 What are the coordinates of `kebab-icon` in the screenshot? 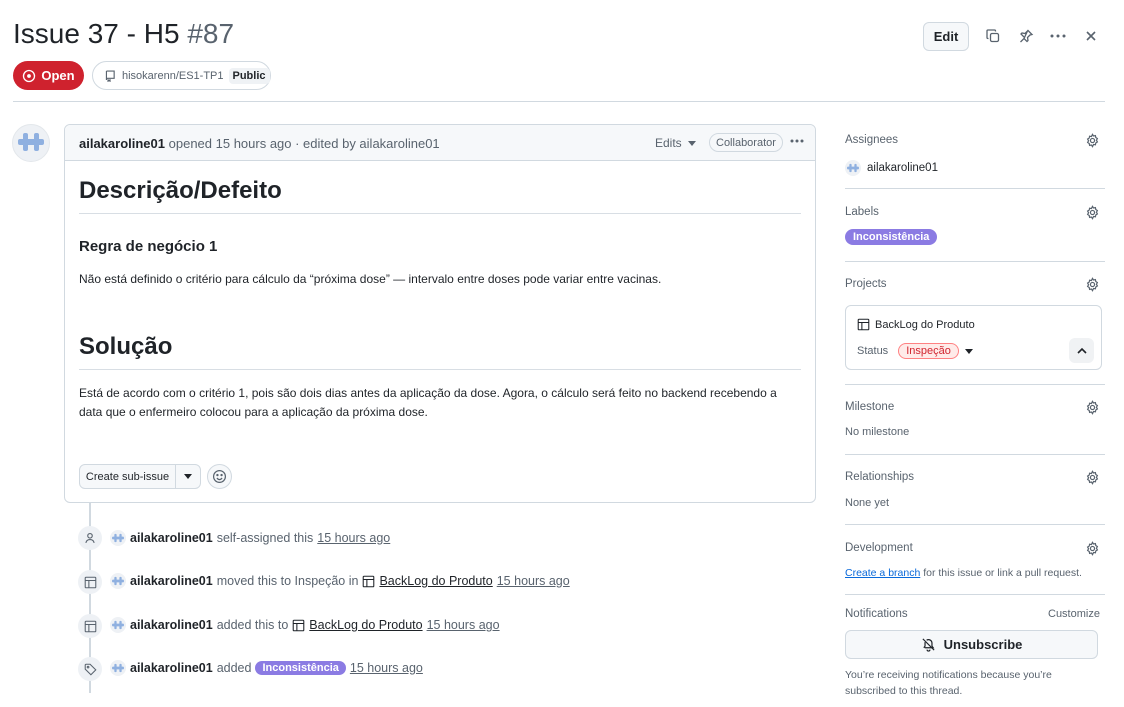 It's located at (1058, 36).